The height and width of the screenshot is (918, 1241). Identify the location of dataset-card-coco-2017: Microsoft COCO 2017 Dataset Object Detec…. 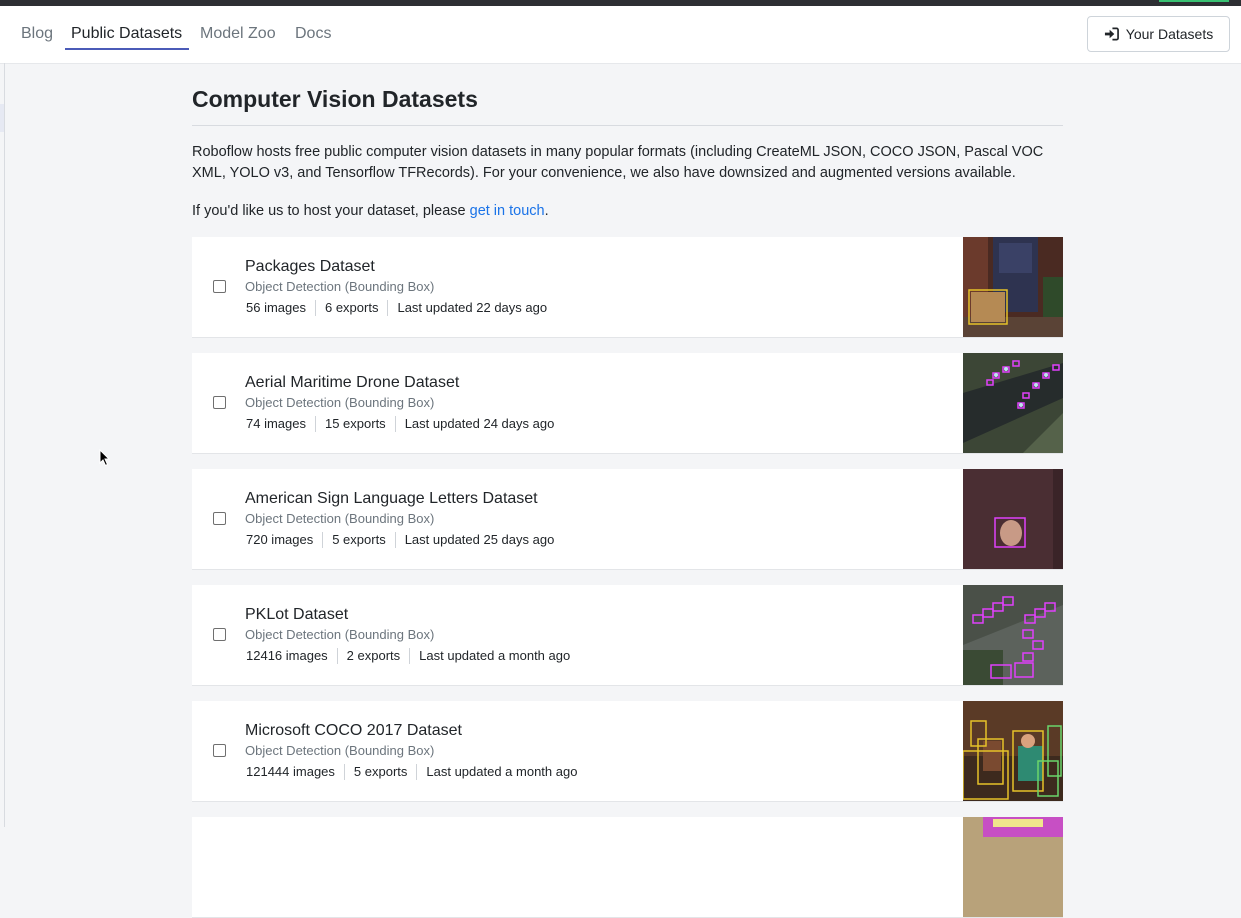
(627, 751).